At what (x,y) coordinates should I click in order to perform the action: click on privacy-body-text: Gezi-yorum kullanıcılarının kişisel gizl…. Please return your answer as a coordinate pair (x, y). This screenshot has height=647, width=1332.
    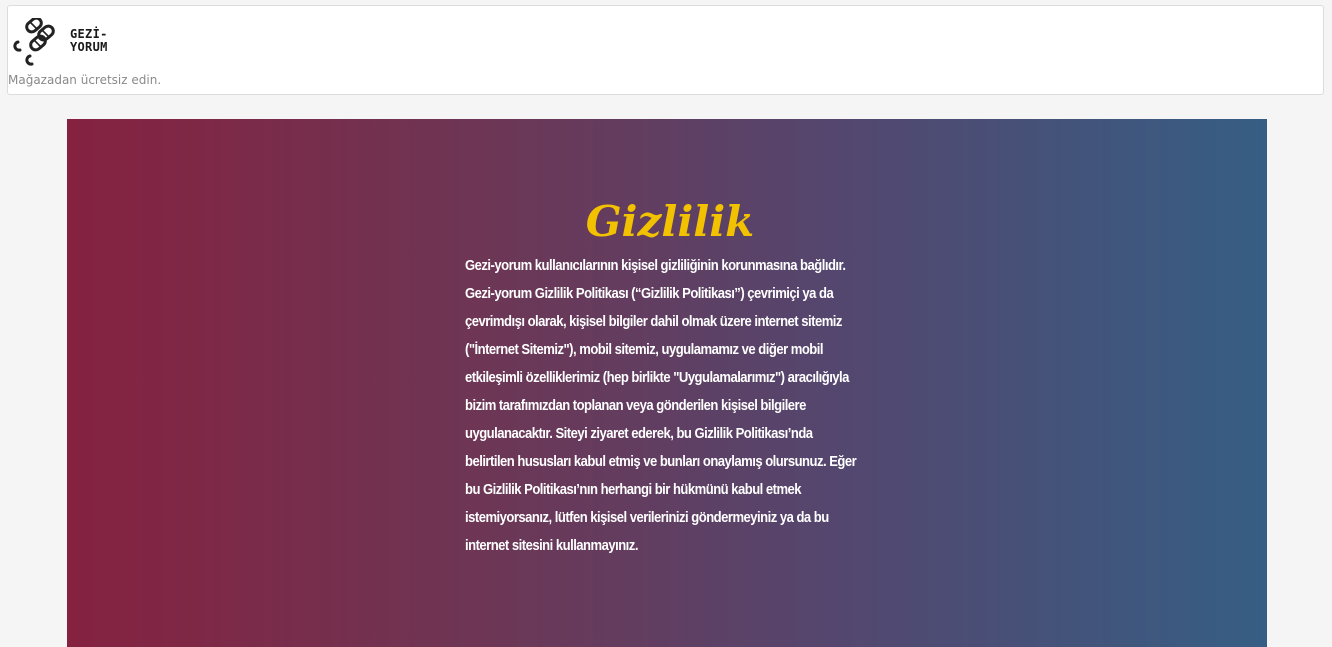
    Looking at the image, I should click on (661, 405).